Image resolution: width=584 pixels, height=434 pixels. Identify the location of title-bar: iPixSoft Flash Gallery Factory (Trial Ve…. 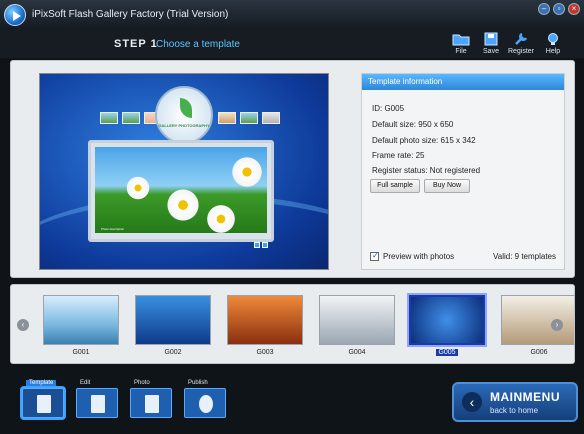
(292, 15).